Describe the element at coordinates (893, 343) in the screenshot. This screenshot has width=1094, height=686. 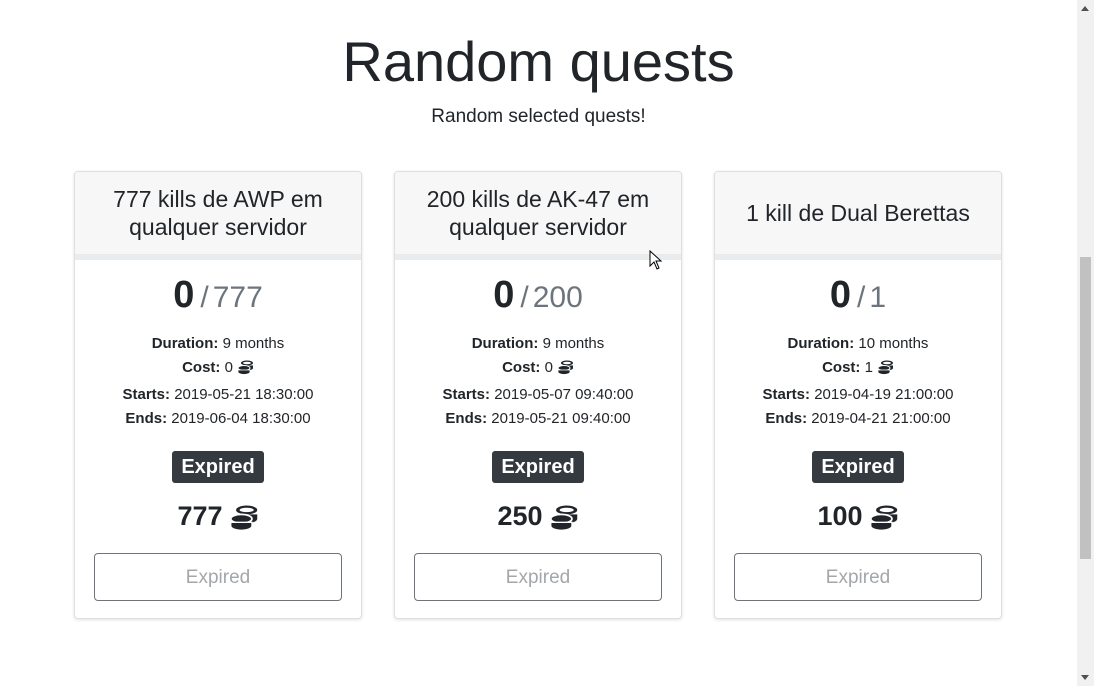
I see `duration-value: 10 months` at that location.